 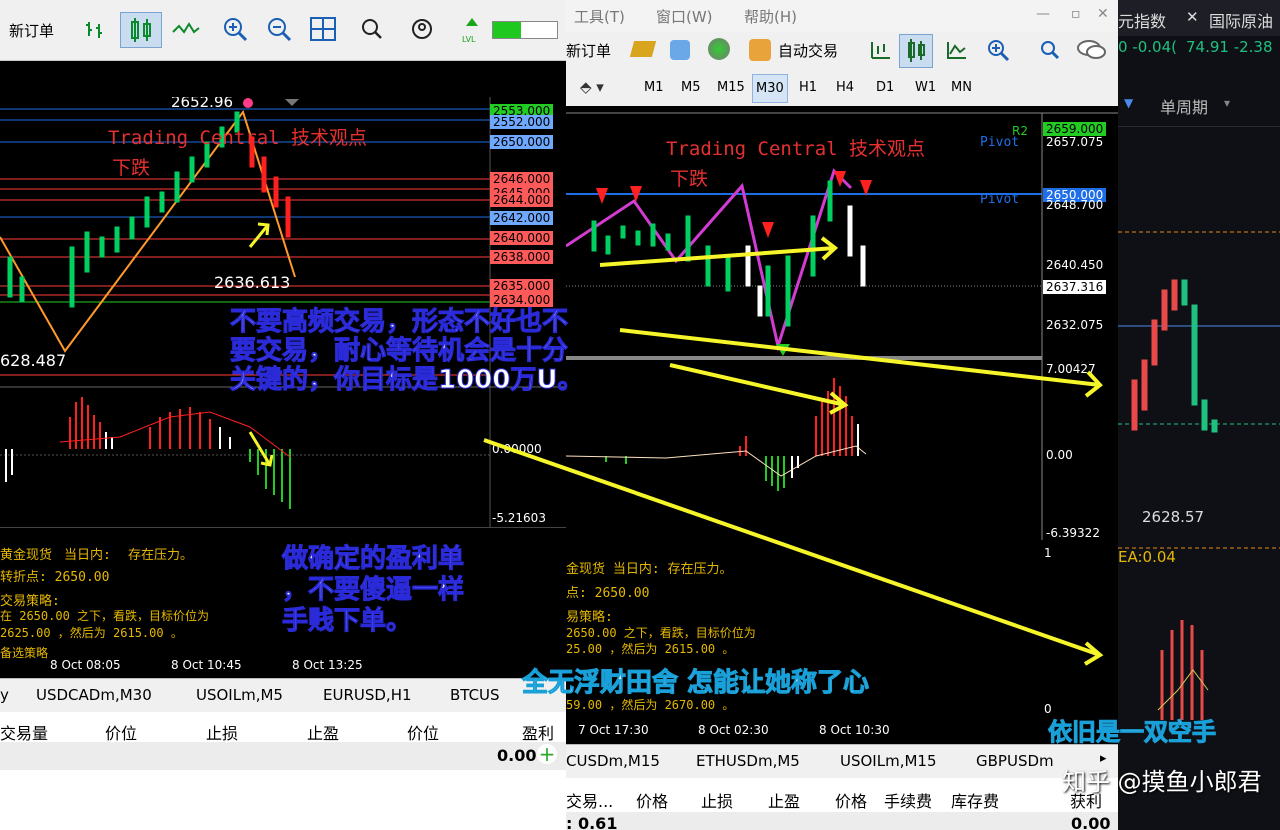 I want to click on restore-icon: ▫, so click(x=1076, y=14).